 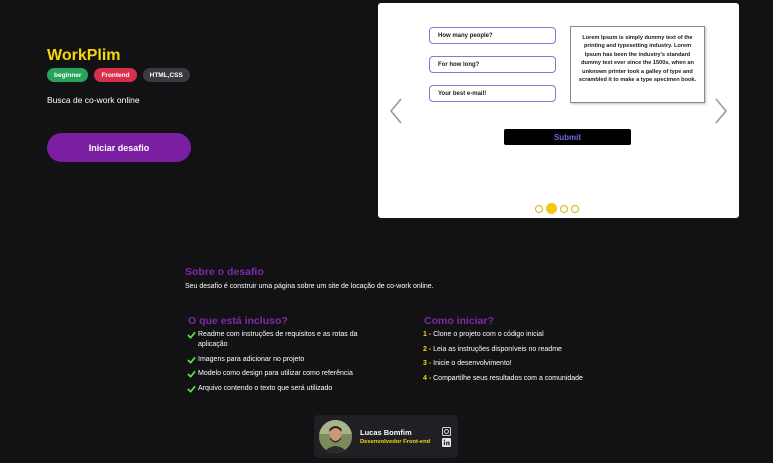 I want to click on tag-area: Frontend, so click(x=115, y=75).